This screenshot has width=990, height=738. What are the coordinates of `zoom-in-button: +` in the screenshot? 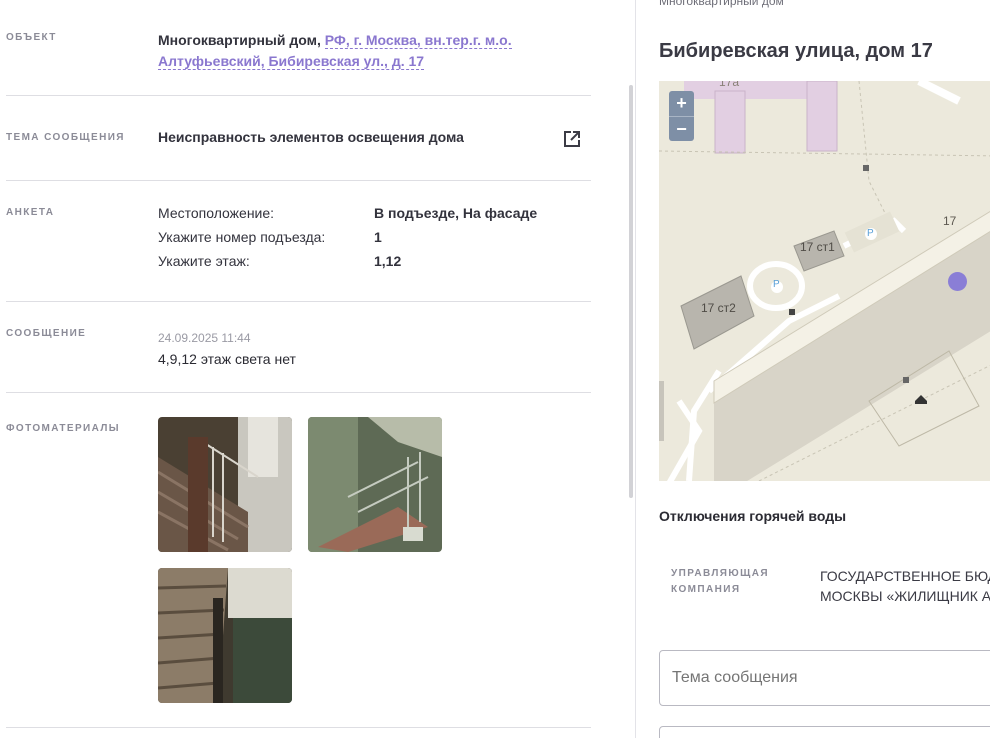 It's located at (681, 103).